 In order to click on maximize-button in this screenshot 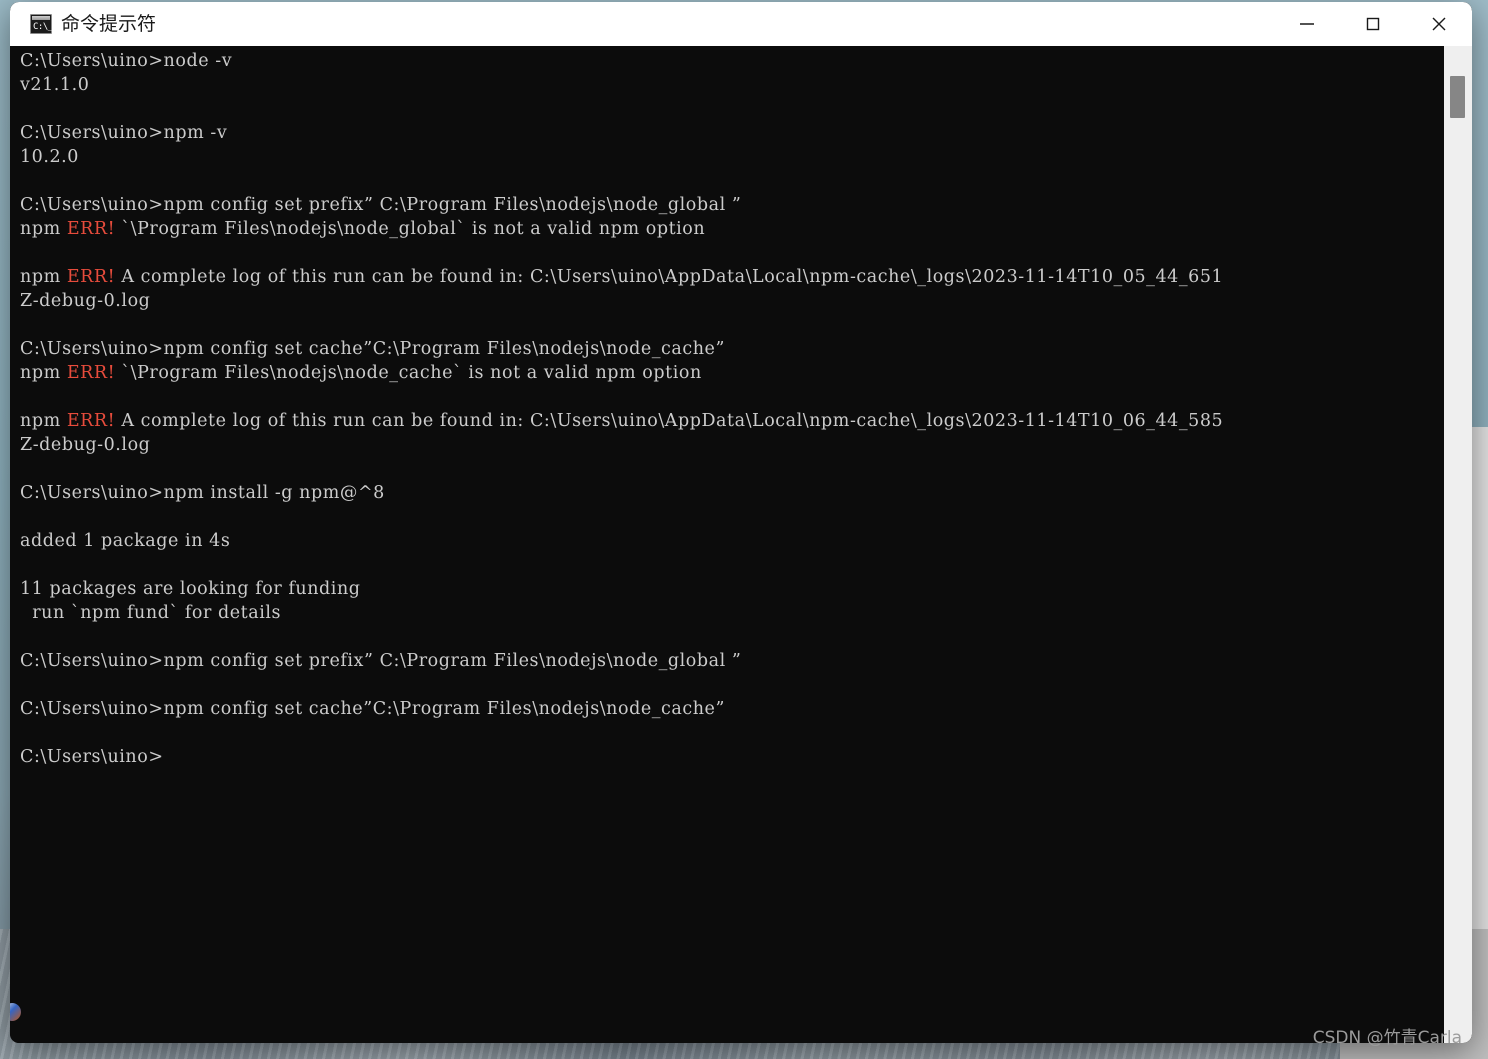, I will do `click(1373, 24)`.